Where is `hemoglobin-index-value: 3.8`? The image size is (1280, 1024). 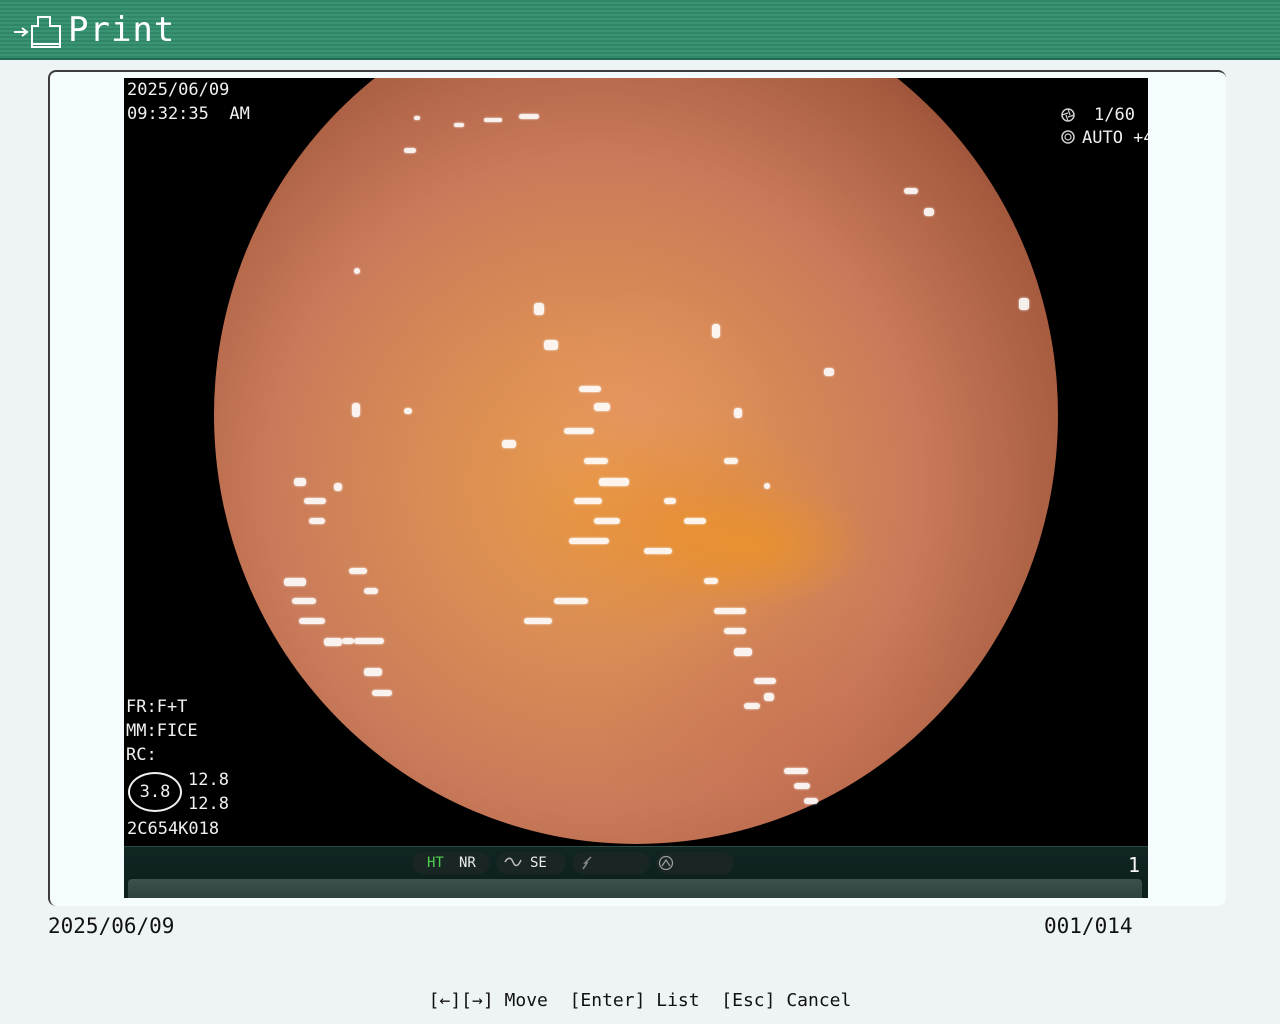 hemoglobin-index-value: 3.8 is located at coordinates (155, 792).